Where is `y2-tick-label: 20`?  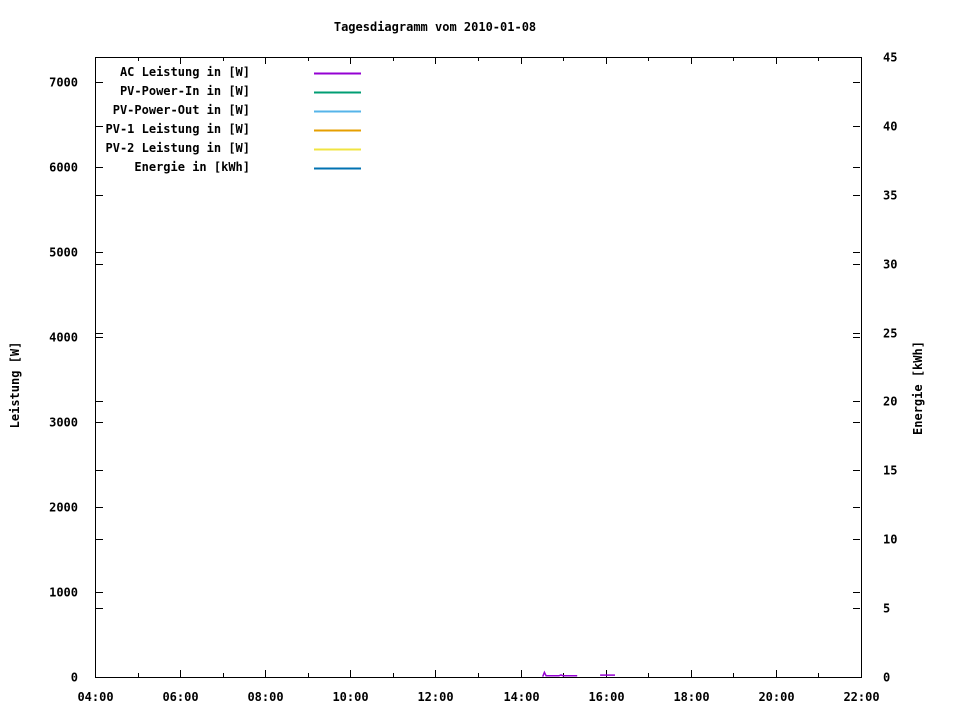 y2-tick-label: 20 is located at coordinates (890, 402).